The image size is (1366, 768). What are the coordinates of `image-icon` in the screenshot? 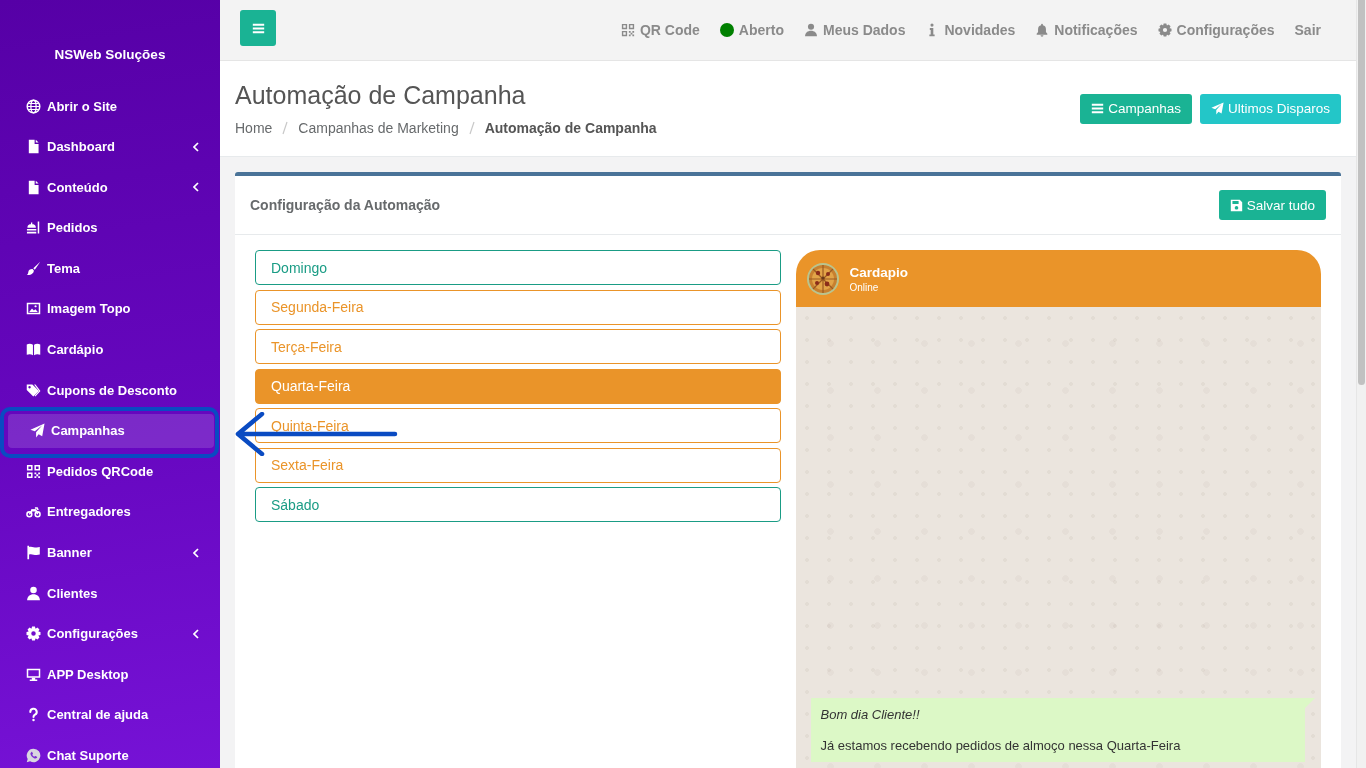 It's located at (33, 309).